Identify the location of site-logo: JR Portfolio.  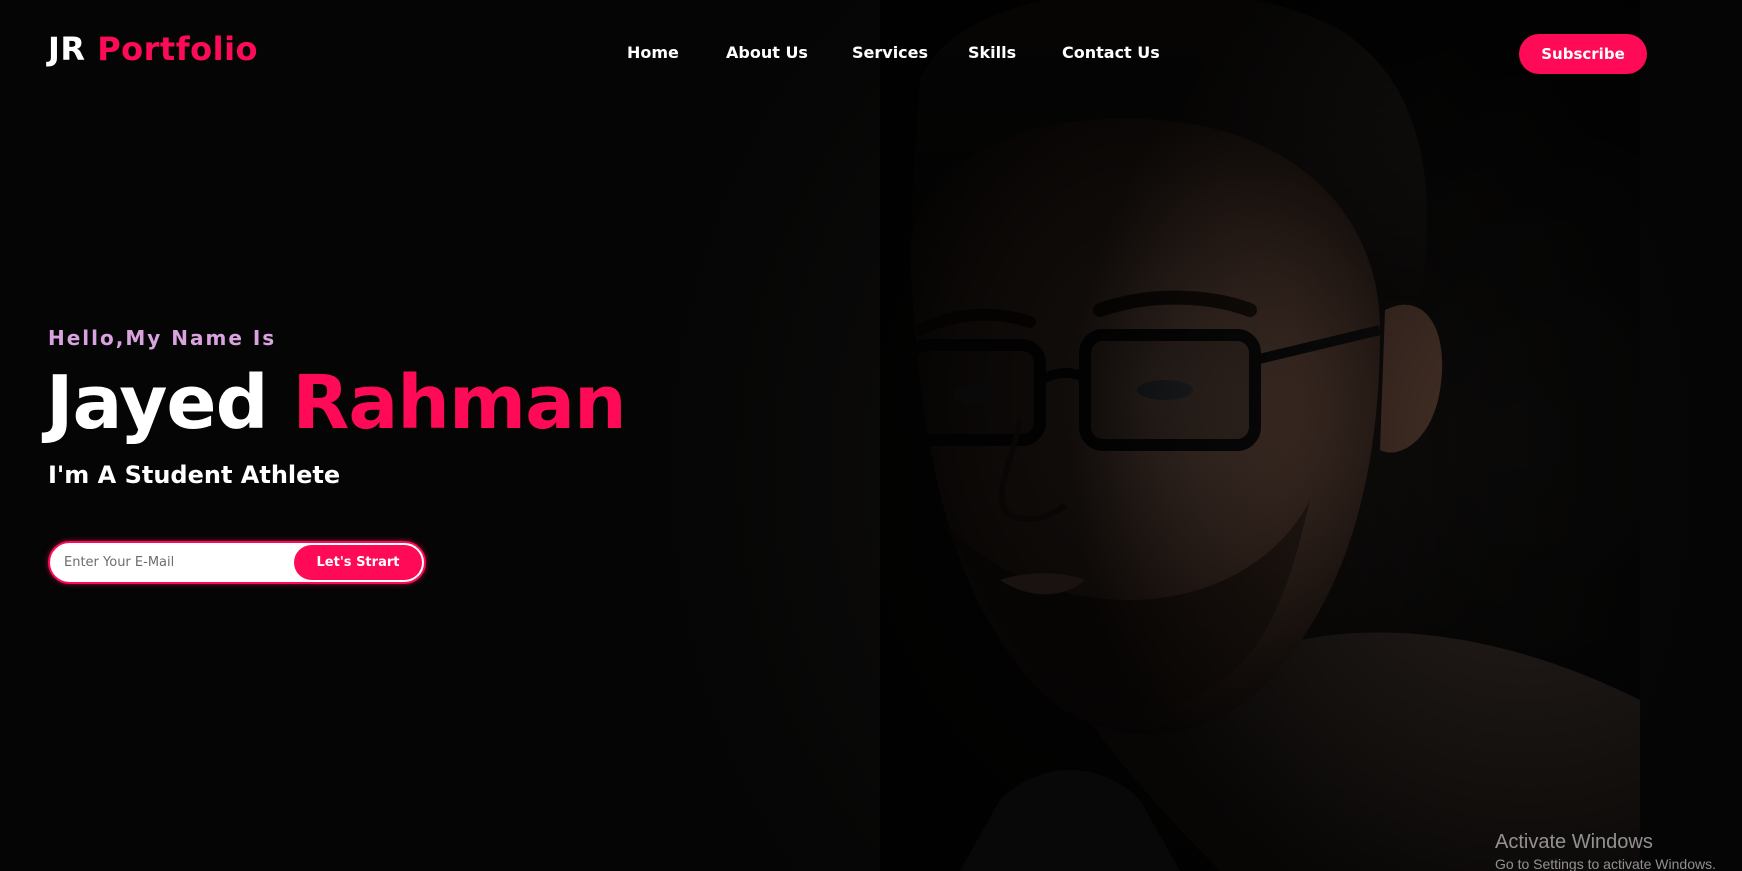
(153, 49).